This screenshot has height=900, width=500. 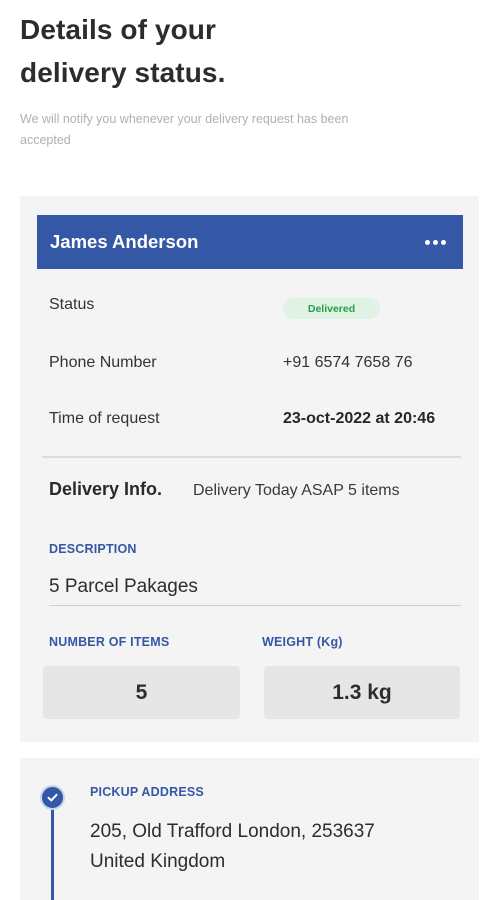 What do you see at coordinates (123, 586) in the screenshot?
I see `description-value: 5 Parcel Pakages` at bounding box center [123, 586].